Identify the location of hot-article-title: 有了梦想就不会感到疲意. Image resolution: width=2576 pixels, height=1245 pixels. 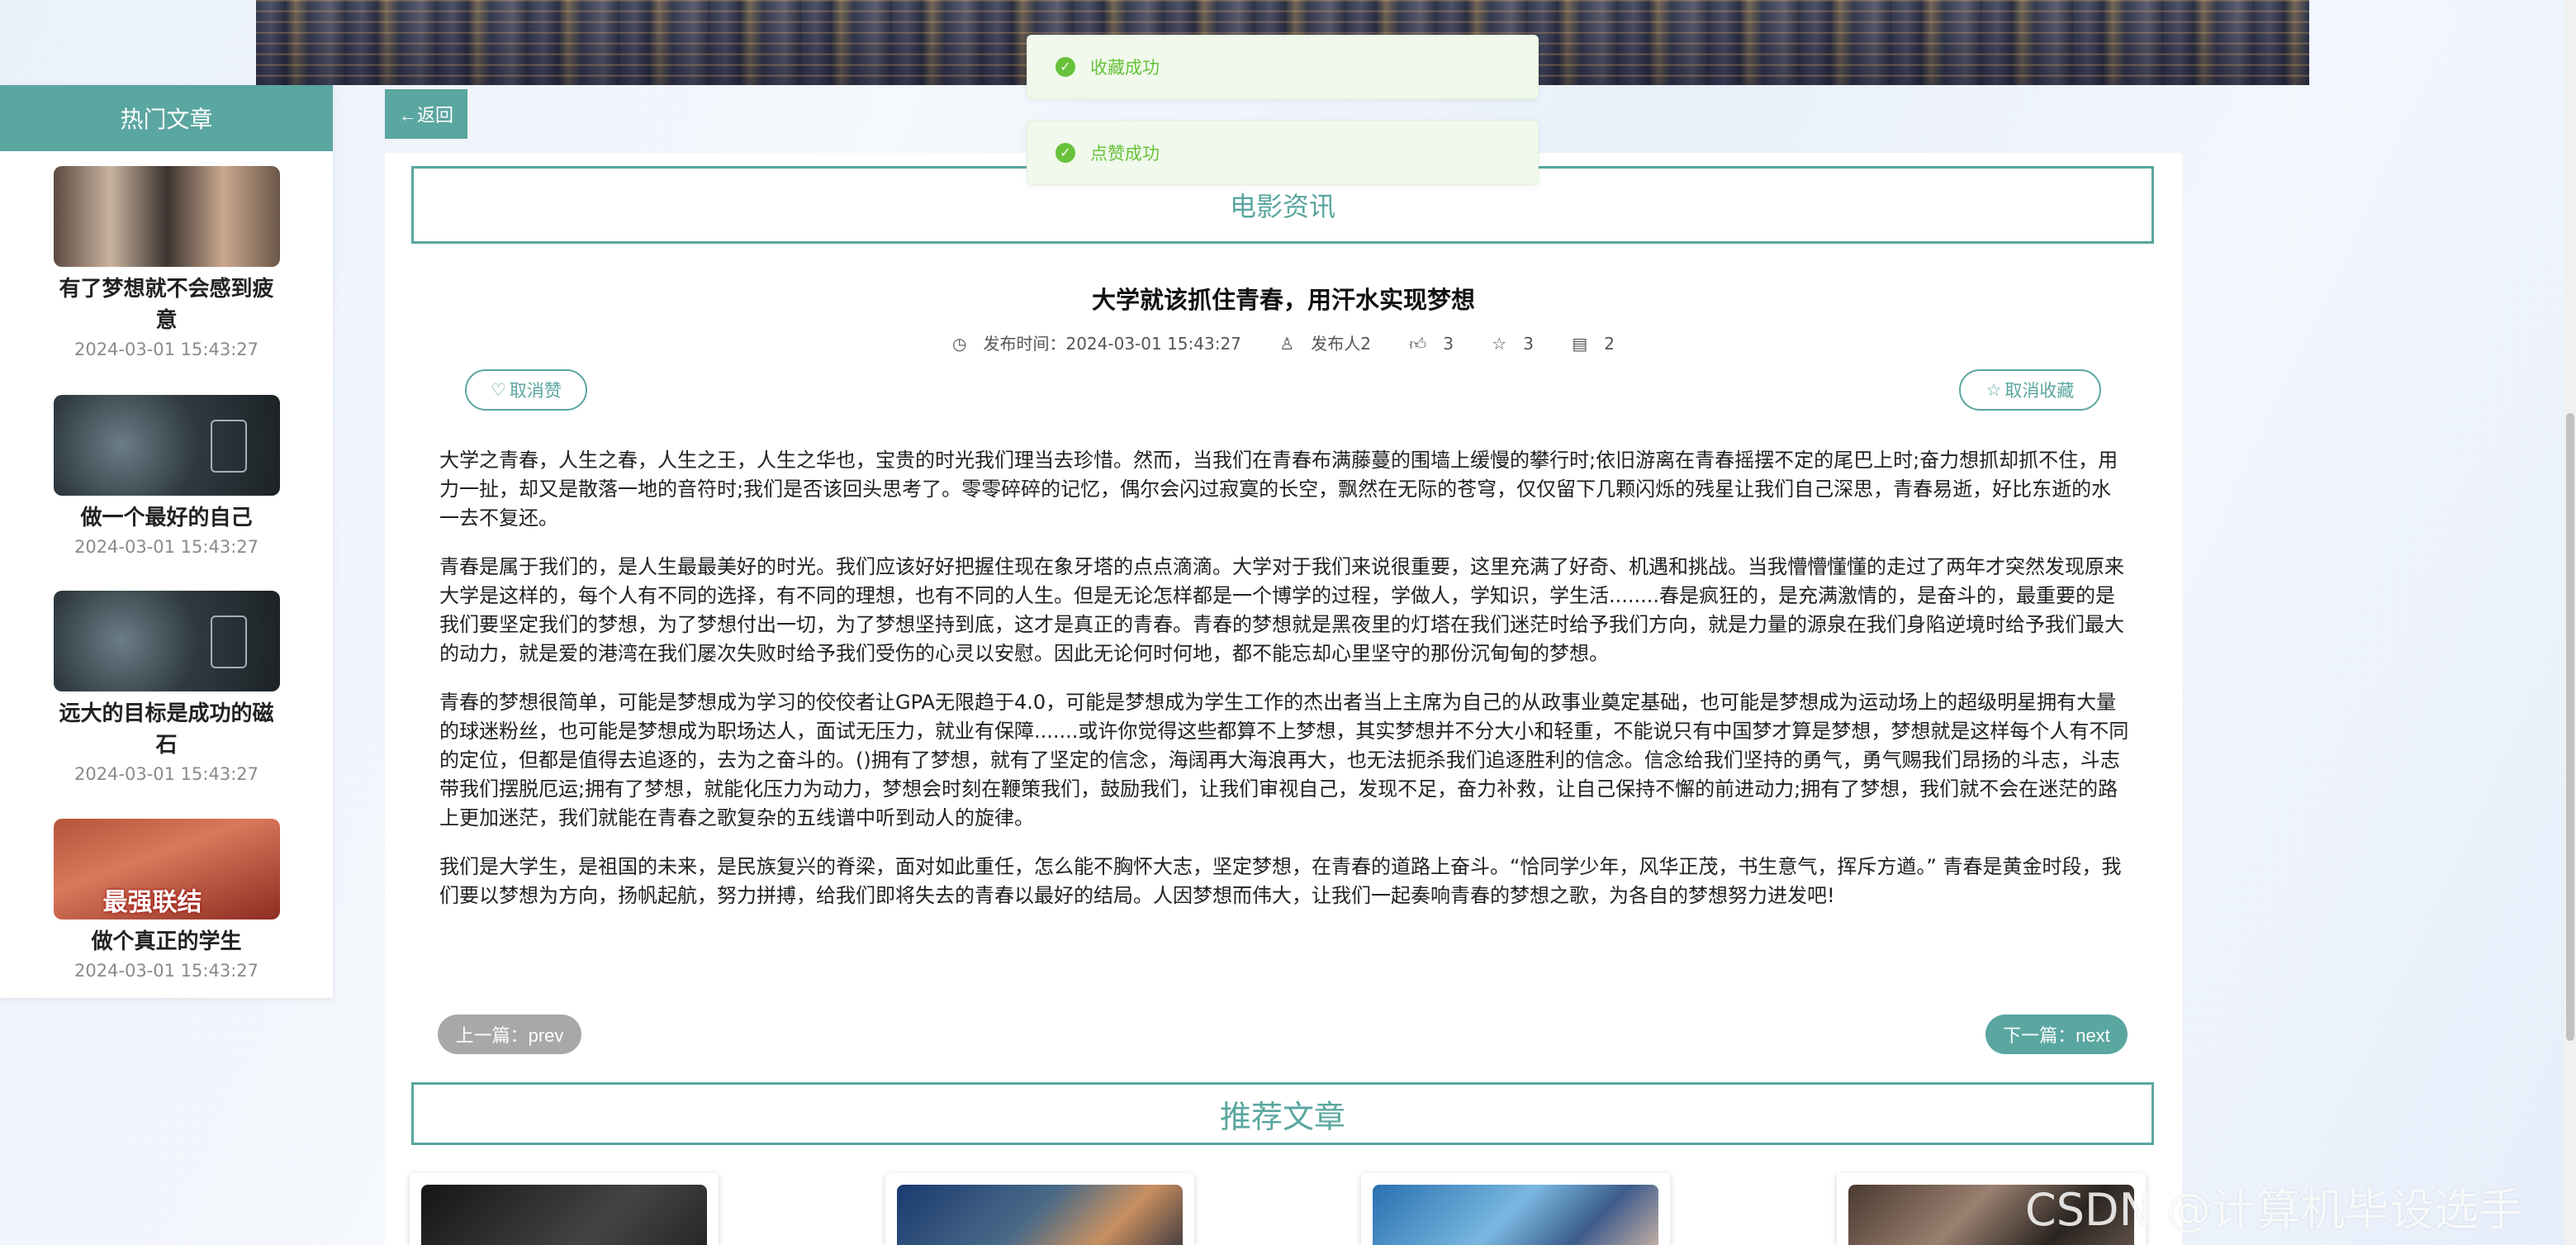
(166, 304).